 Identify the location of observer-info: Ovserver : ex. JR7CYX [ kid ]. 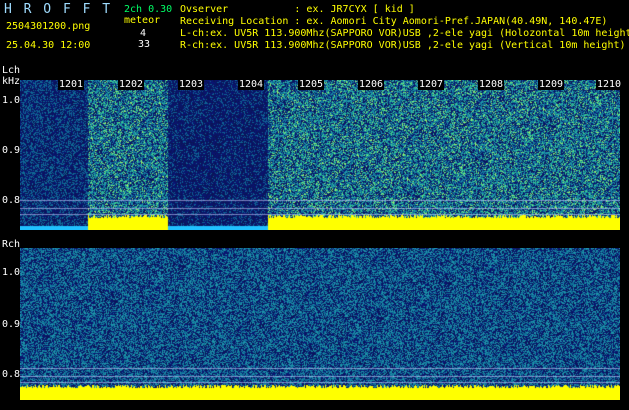
(297, 9).